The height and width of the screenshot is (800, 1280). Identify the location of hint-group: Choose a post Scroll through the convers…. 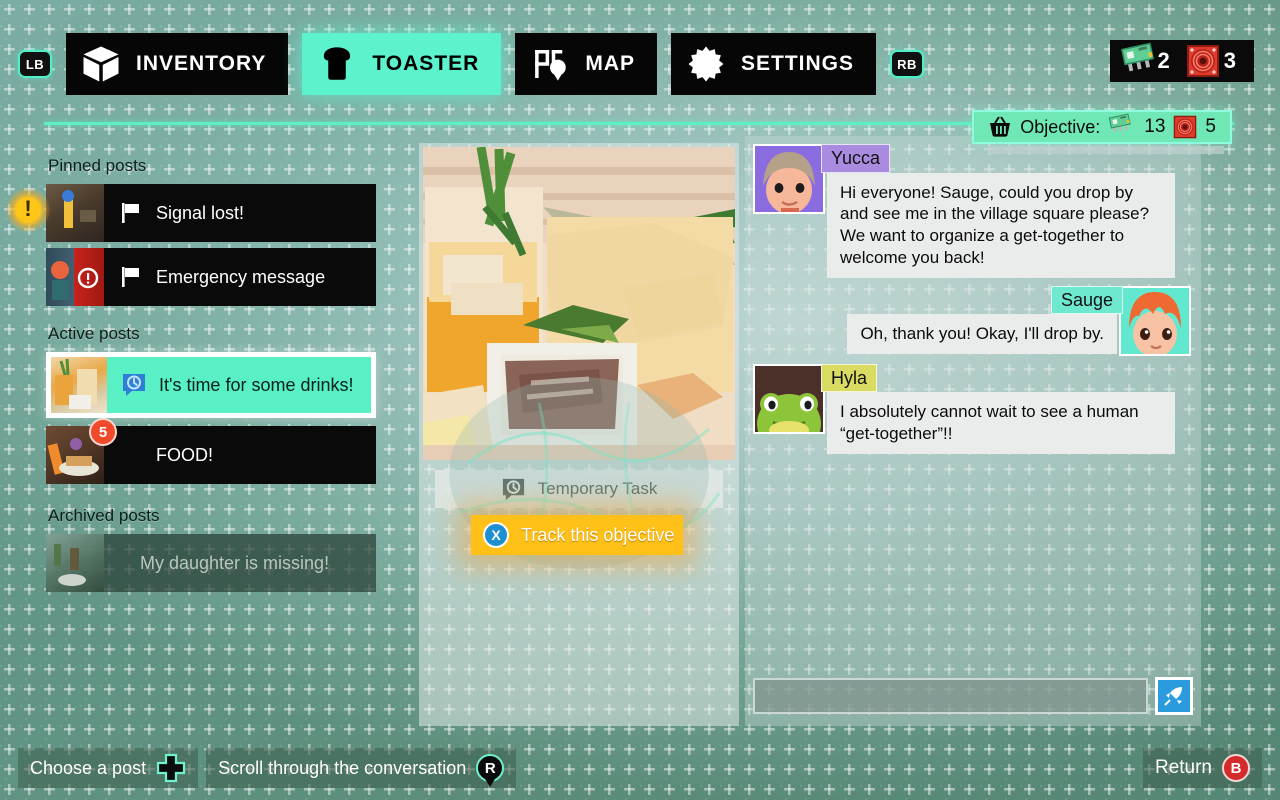
(267, 768).